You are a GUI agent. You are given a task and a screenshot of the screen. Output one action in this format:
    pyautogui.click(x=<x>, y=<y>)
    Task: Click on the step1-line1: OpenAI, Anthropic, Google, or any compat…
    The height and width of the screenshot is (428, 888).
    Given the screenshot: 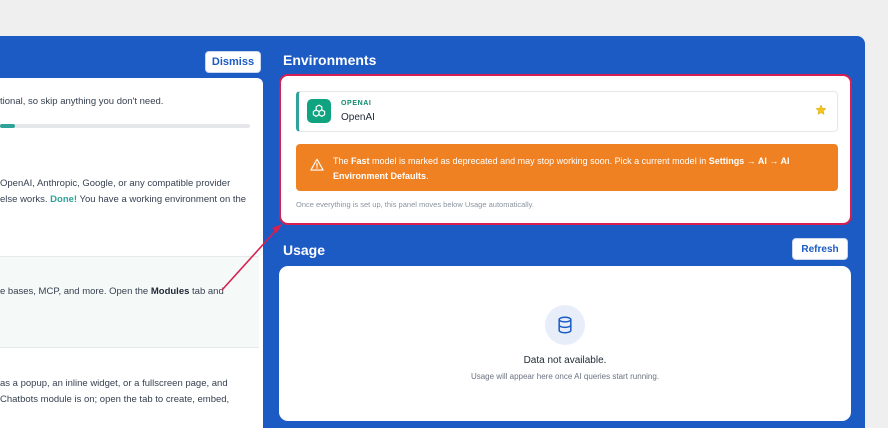 What is the action you would take?
    pyautogui.click(x=115, y=183)
    